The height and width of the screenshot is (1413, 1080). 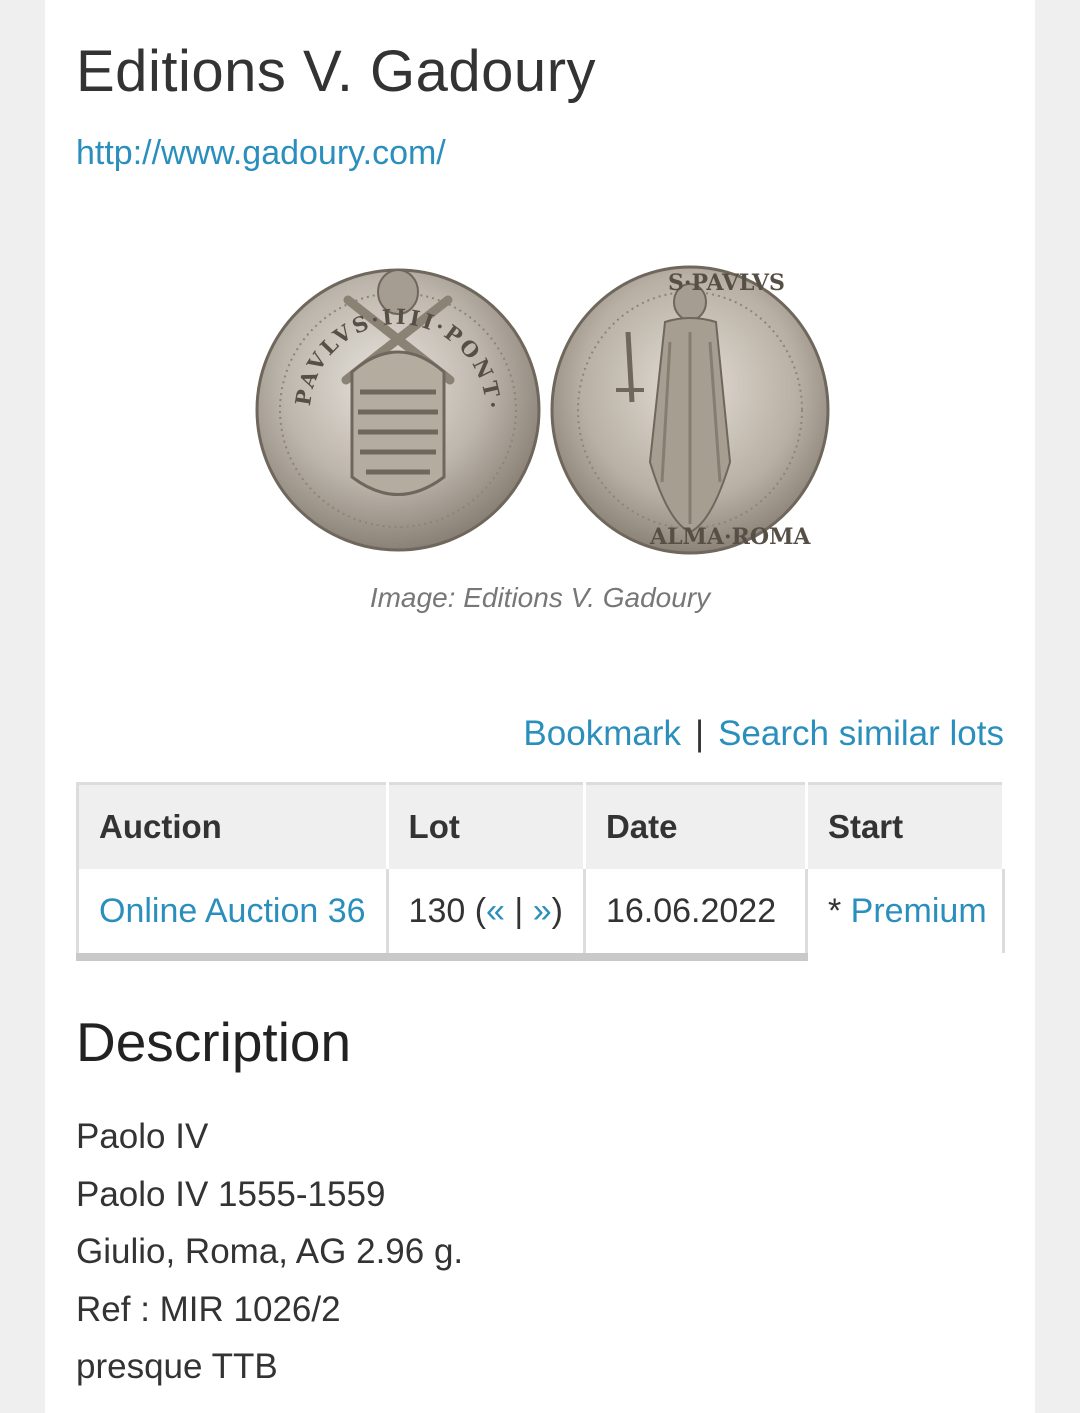 What do you see at coordinates (231, 1194) in the screenshot?
I see `description-line: Paolo IV 1555-1559` at bounding box center [231, 1194].